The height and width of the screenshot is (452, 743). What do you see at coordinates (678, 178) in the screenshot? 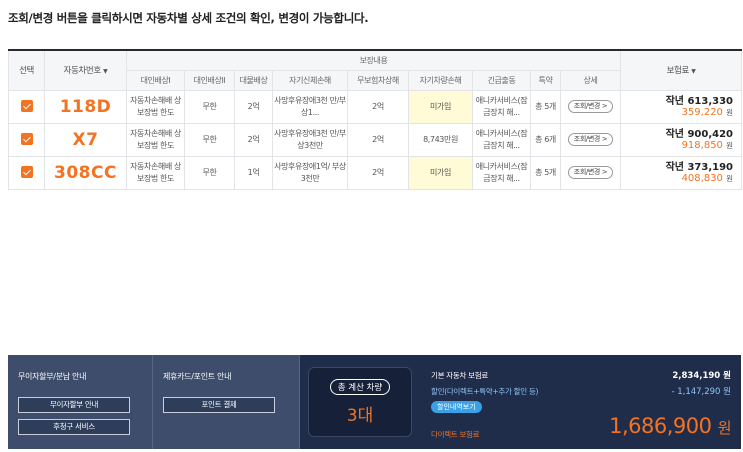
I see `current-premium-line: 408,830 원` at bounding box center [678, 178].